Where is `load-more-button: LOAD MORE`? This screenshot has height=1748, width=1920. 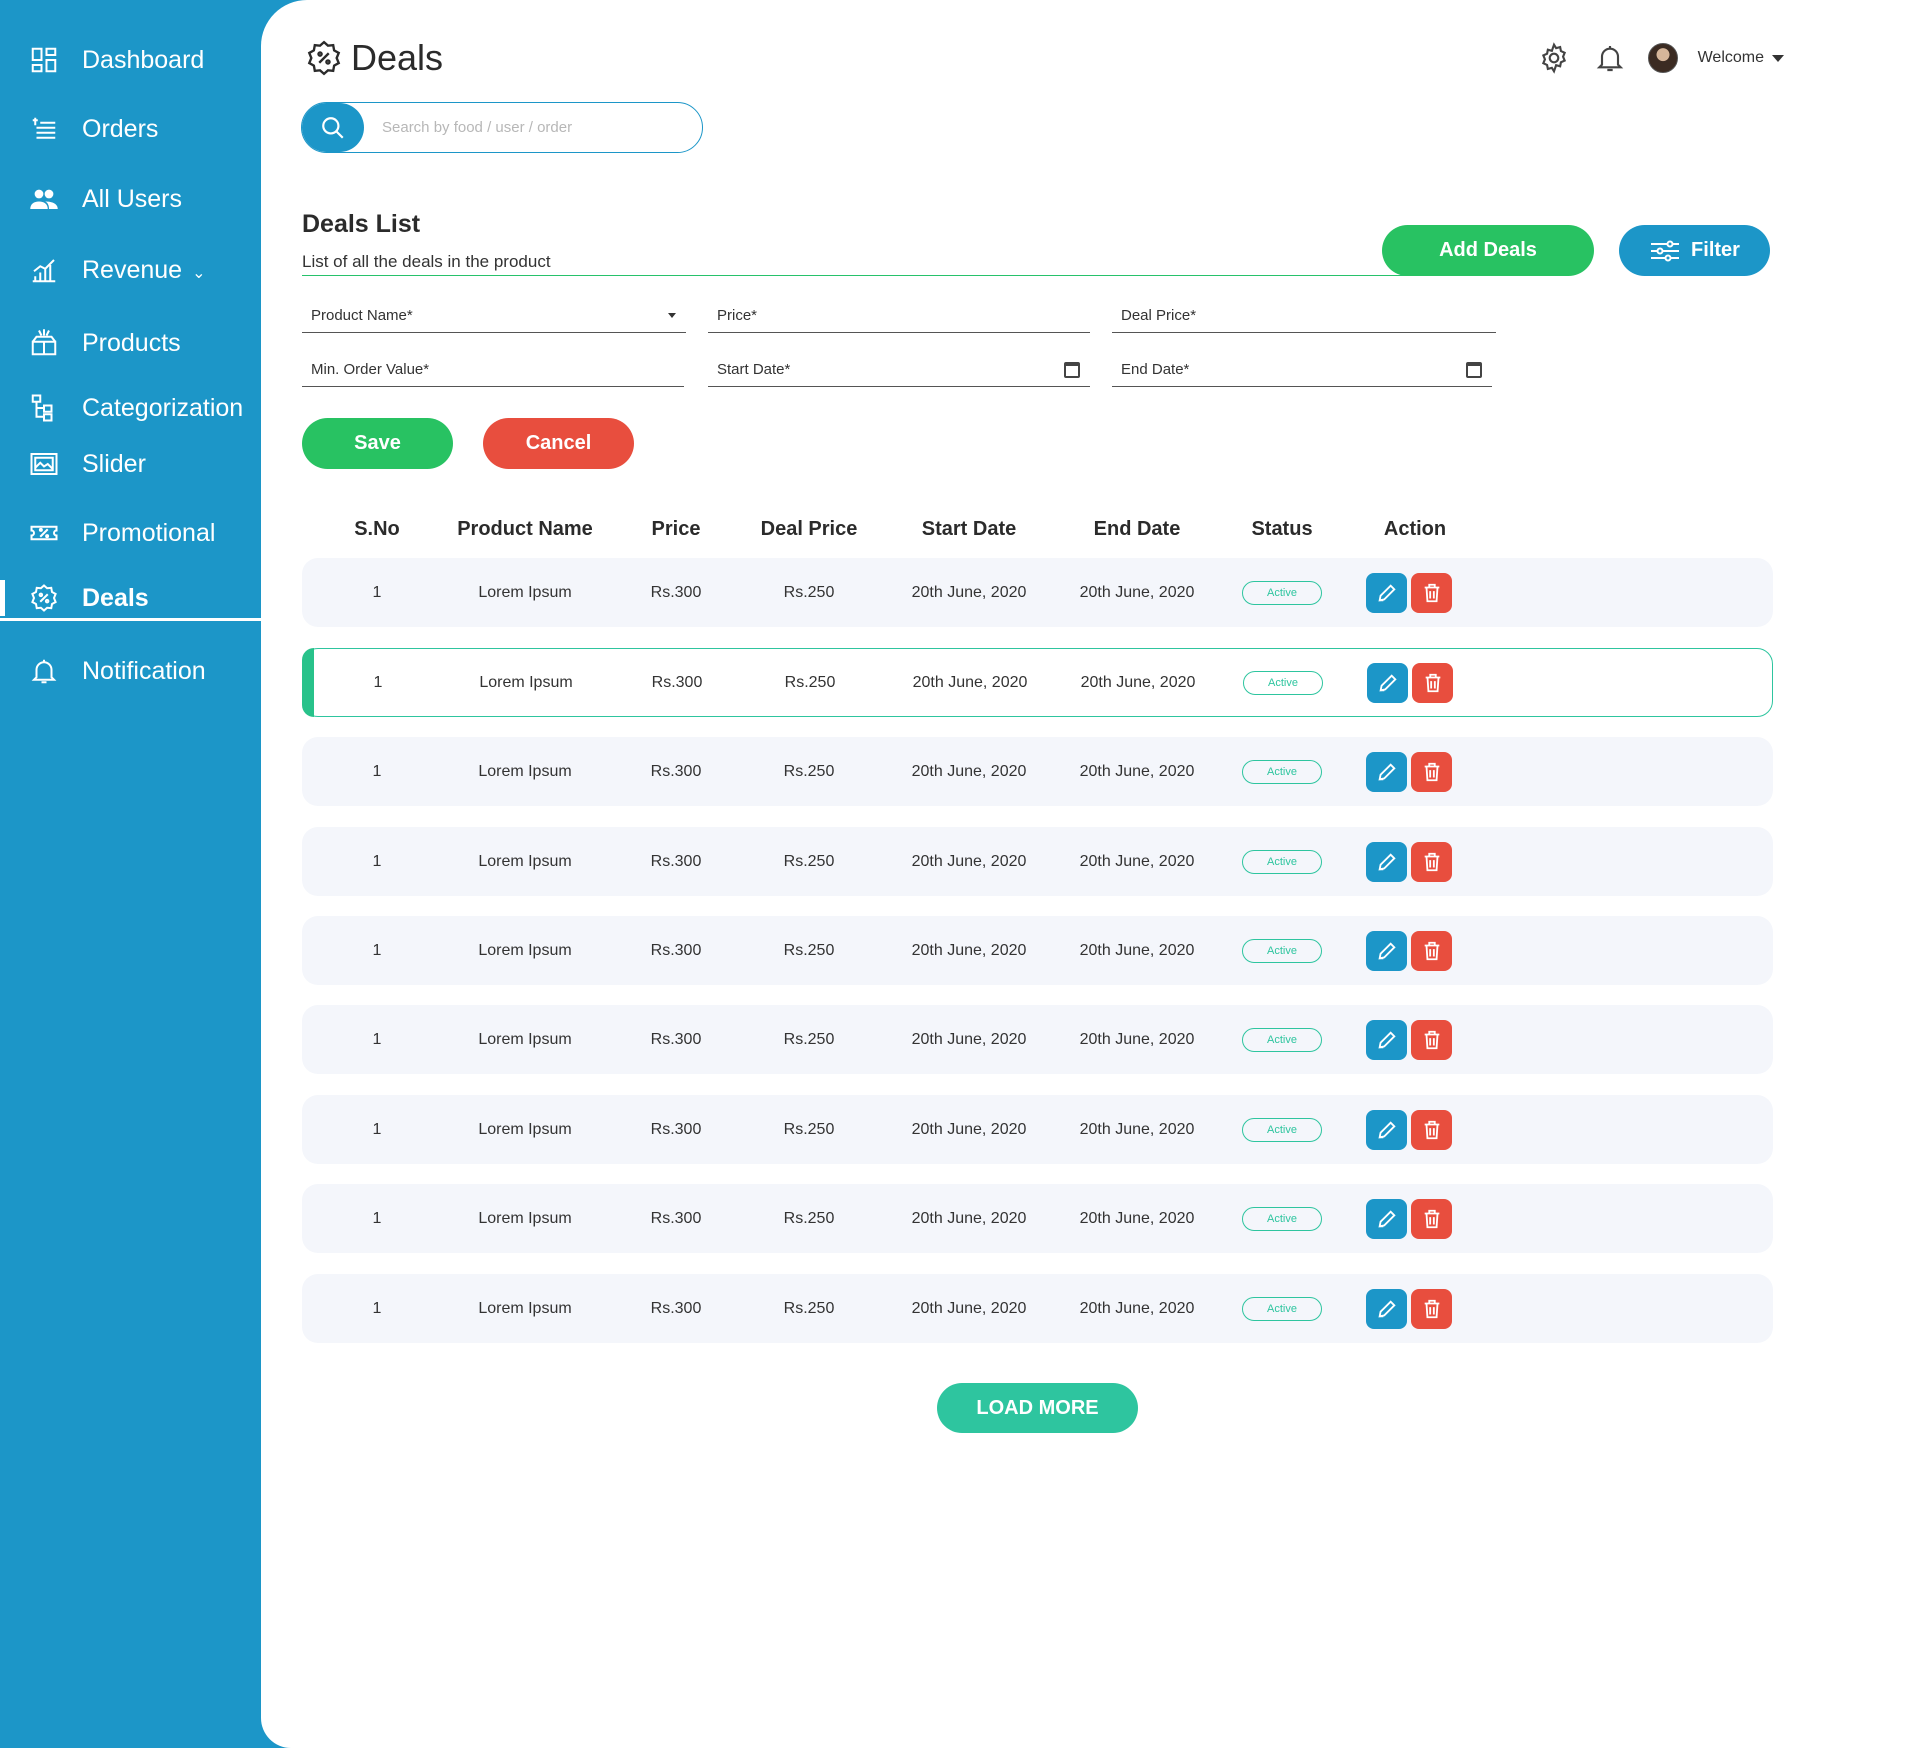
load-more-button: LOAD MORE is located at coordinates (1037, 1408).